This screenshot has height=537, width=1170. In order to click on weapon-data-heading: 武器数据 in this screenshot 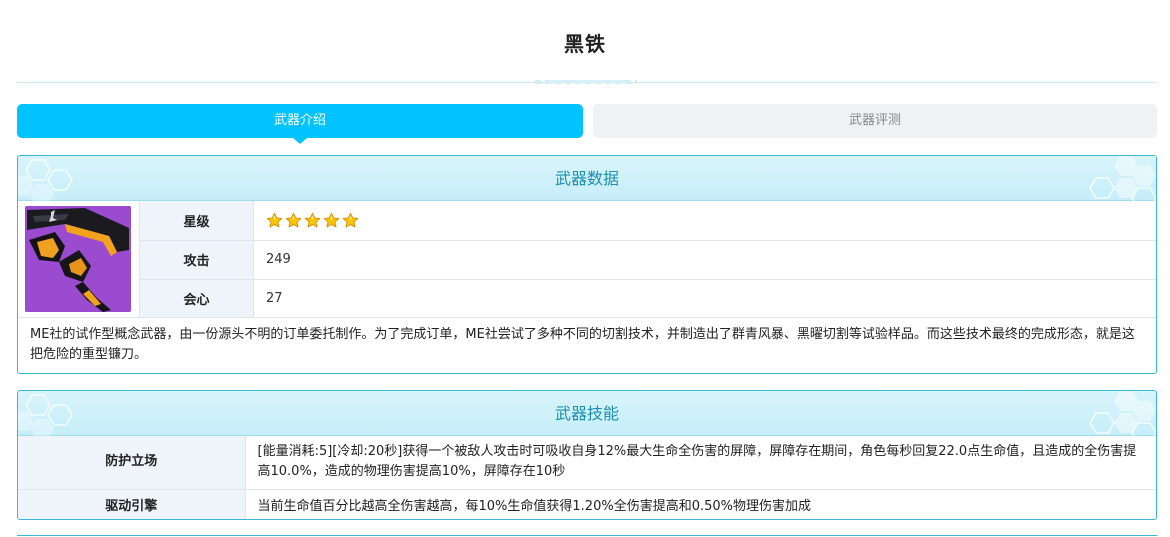, I will do `click(586, 178)`.